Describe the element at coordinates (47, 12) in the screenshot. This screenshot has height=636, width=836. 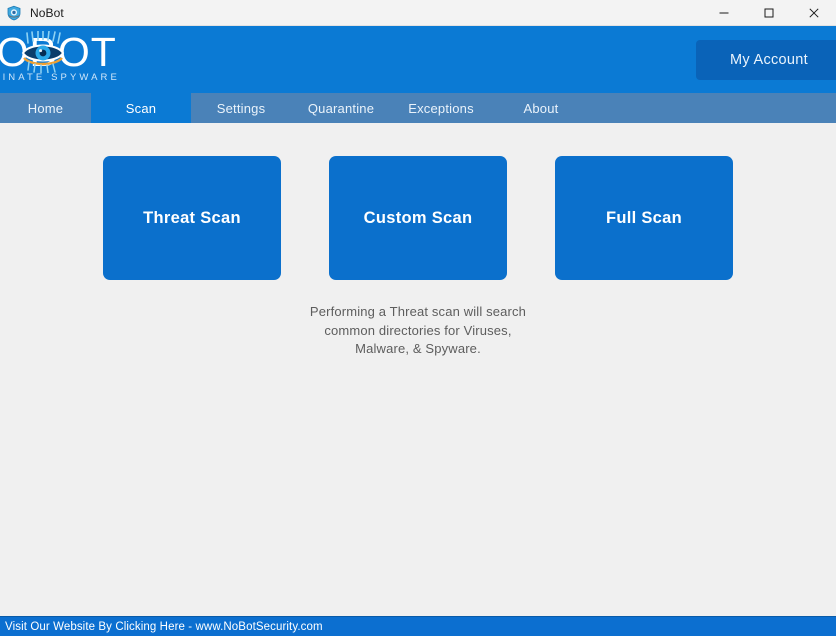
I see `window-title: NoBot` at that location.